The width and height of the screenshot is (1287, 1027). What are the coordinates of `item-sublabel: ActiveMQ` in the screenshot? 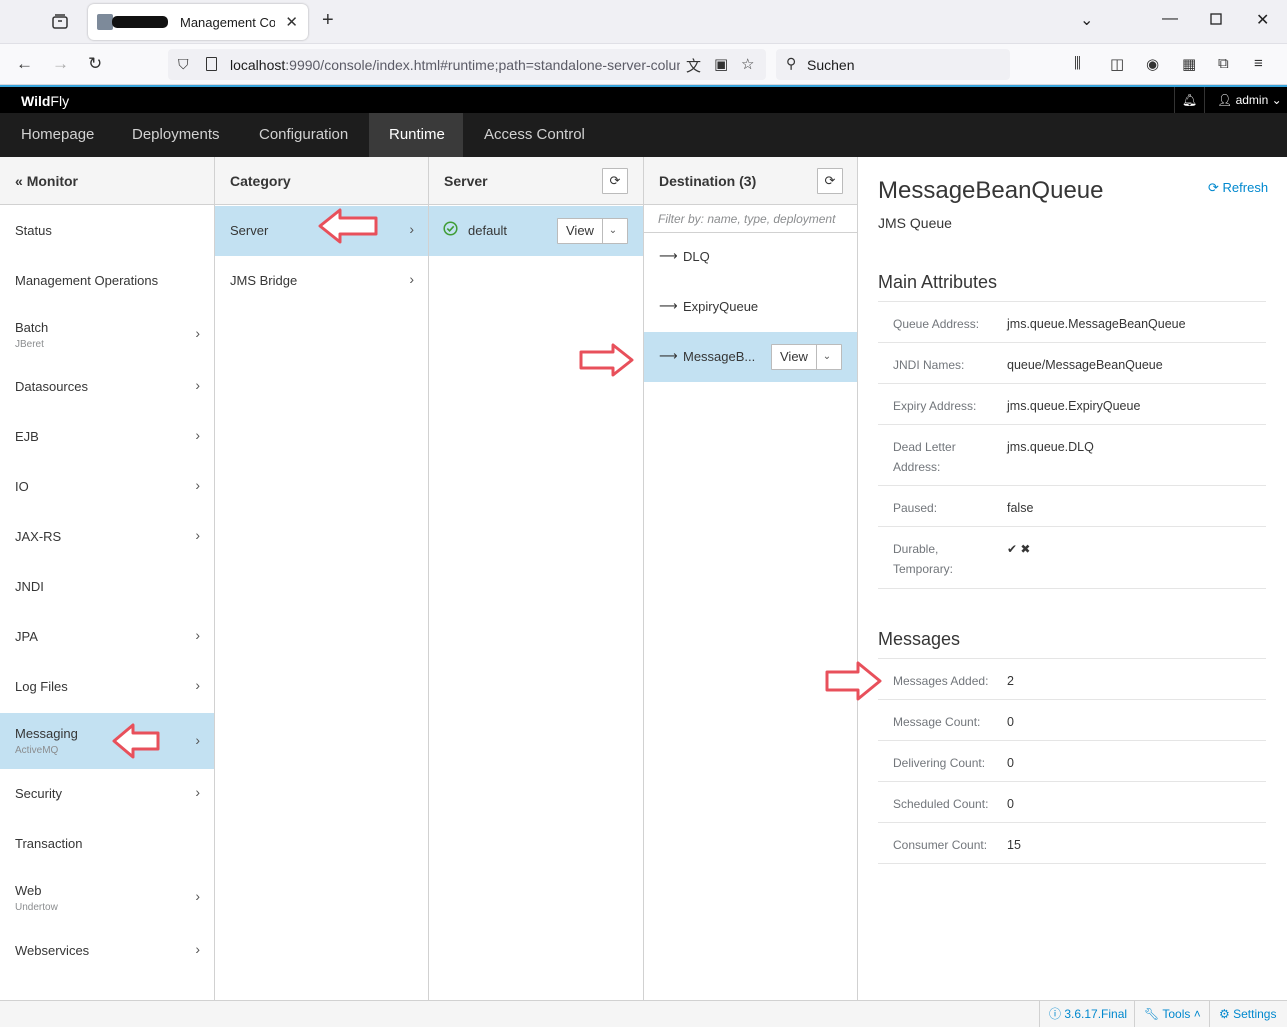 It's located at (37, 750).